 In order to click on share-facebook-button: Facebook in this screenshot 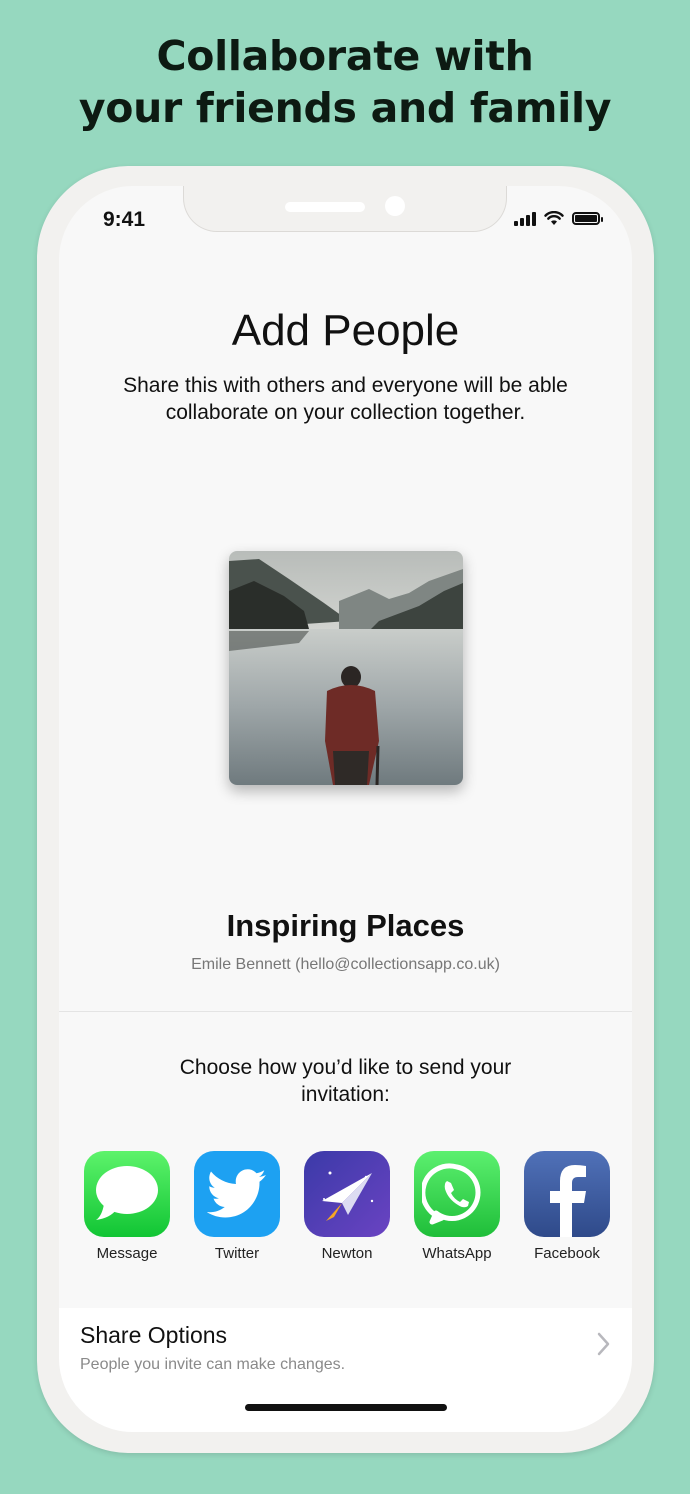, I will do `click(567, 1206)`.